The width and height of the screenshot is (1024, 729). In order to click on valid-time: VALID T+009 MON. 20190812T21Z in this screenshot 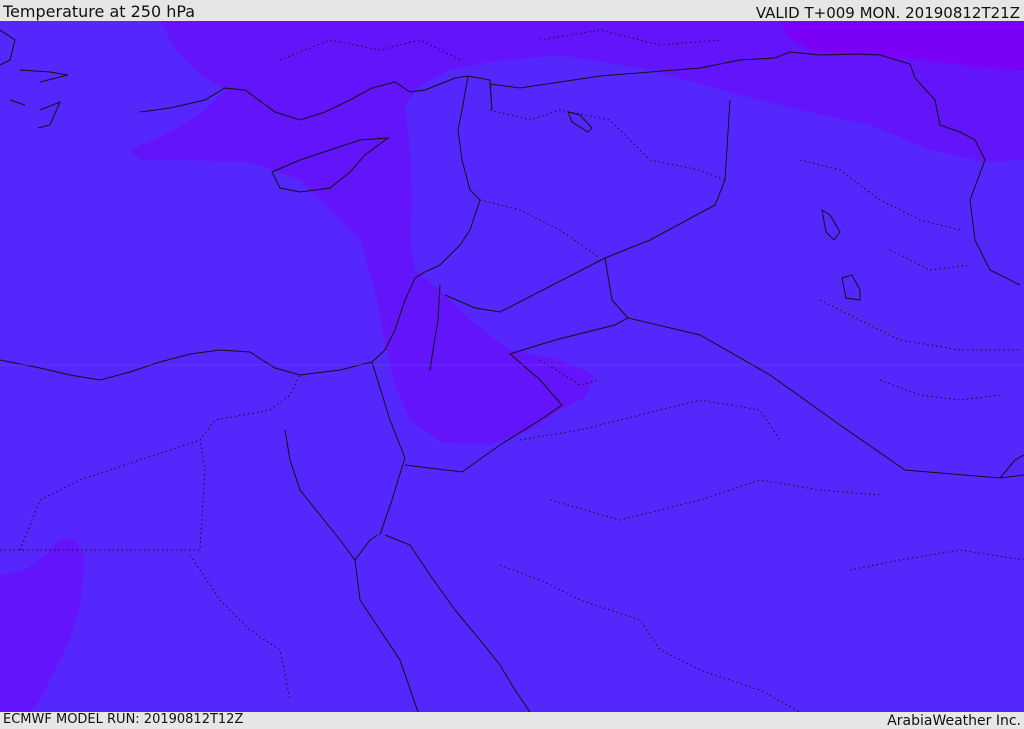, I will do `click(887, 13)`.